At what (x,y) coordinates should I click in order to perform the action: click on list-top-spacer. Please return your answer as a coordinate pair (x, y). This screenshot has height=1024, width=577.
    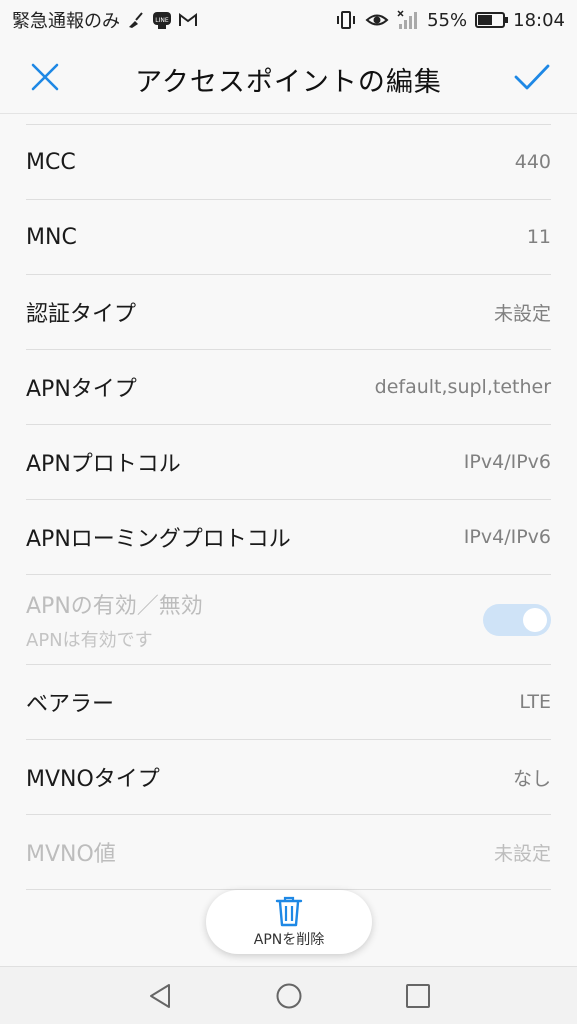
    Looking at the image, I should click on (288, 119).